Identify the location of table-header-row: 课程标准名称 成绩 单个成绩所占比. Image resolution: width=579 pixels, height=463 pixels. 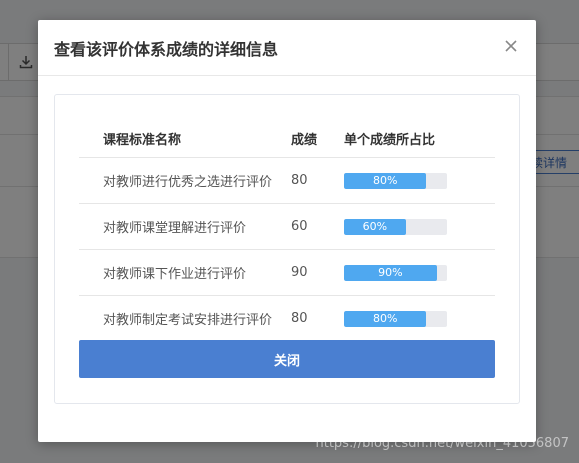
(287, 138).